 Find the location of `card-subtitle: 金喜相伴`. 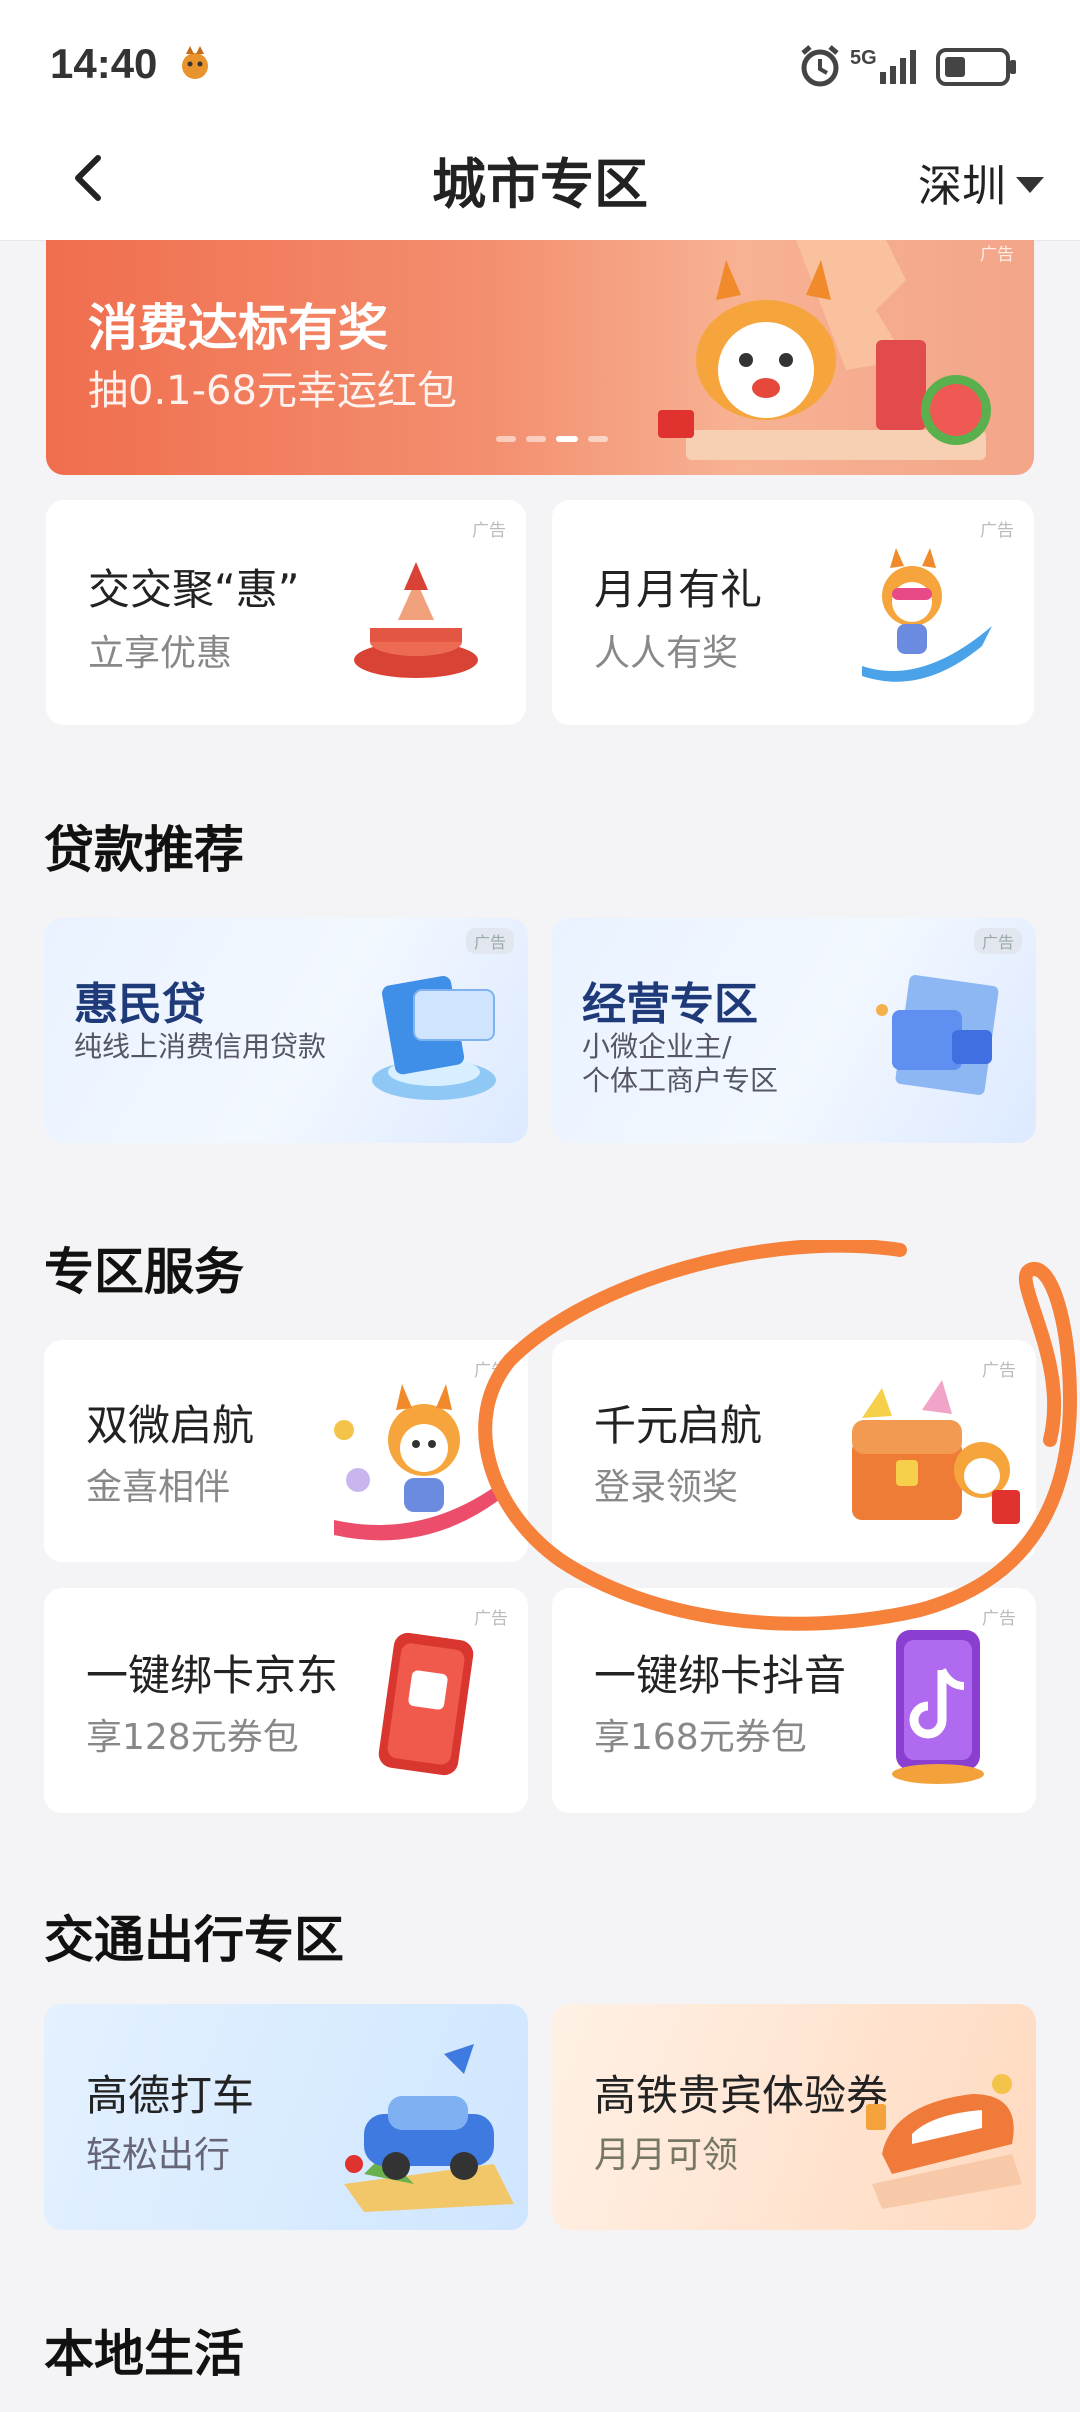

card-subtitle: 金喜相伴 is located at coordinates (158, 1487).